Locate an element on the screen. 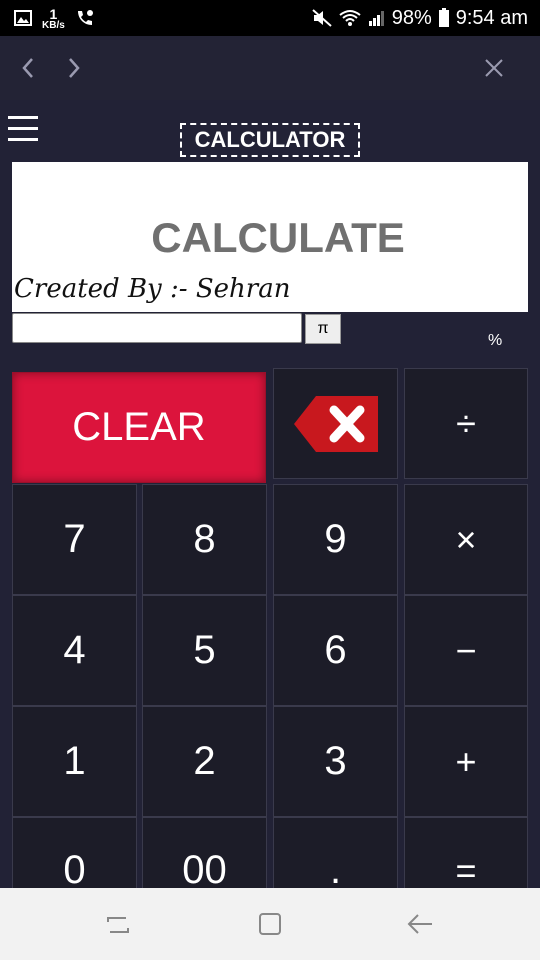 The height and width of the screenshot is (960, 540). close-icon is located at coordinates (494, 68).